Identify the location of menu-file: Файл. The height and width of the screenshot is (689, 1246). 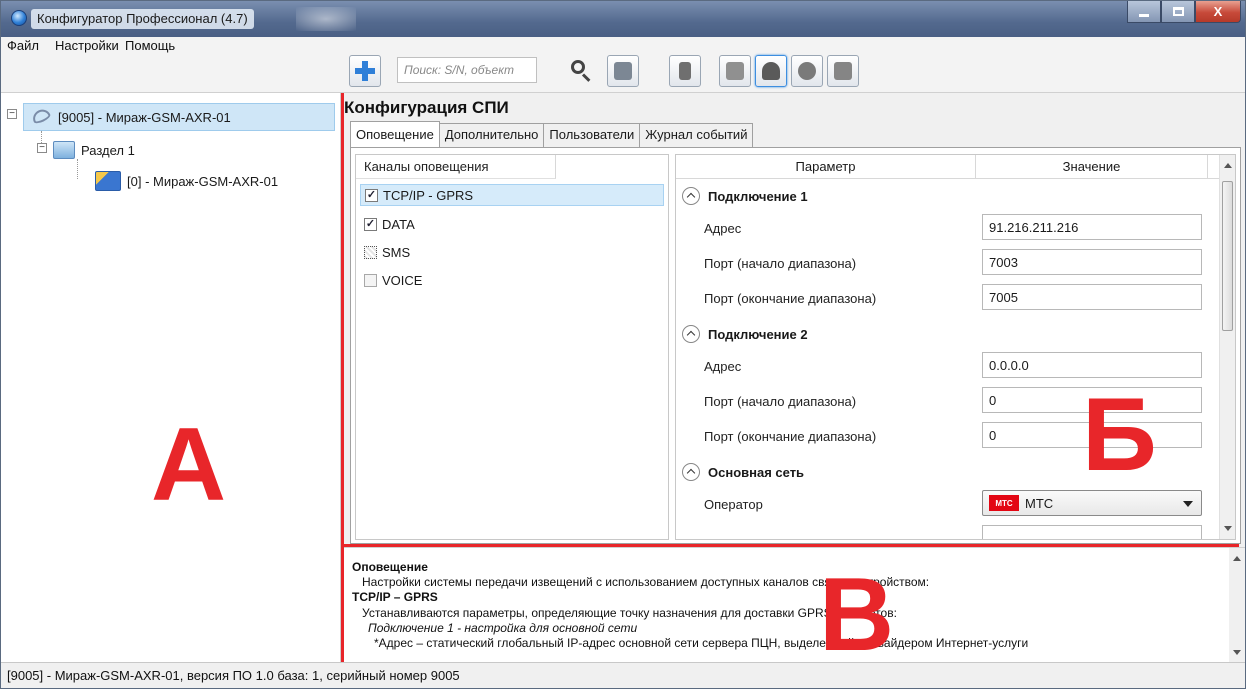
(23, 45).